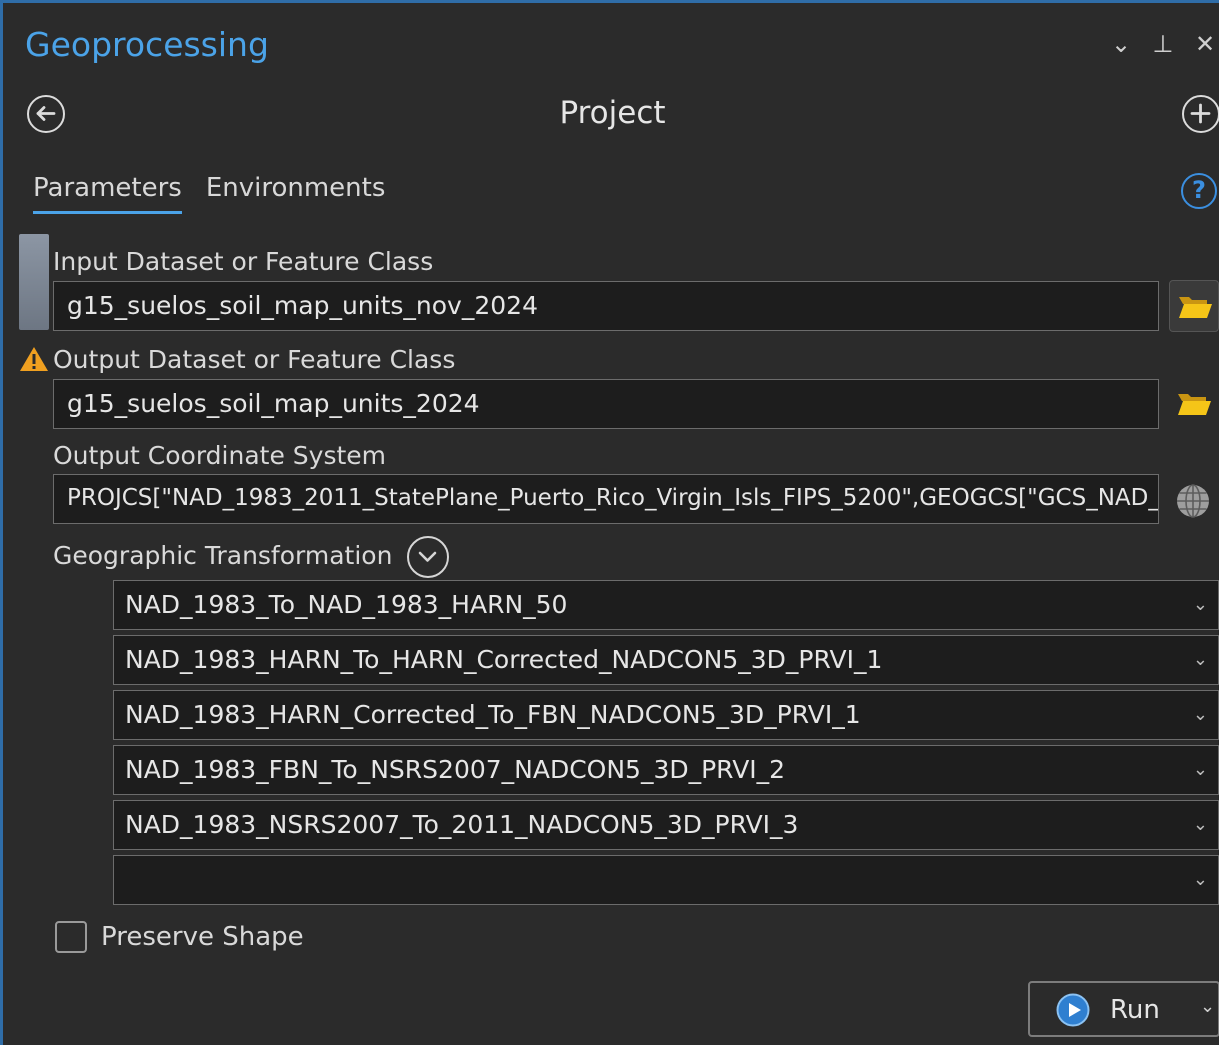 Image resolution: width=1219 pixels, height=1045 pixels. I want to click on tool-title: Project, so click(612, 113).